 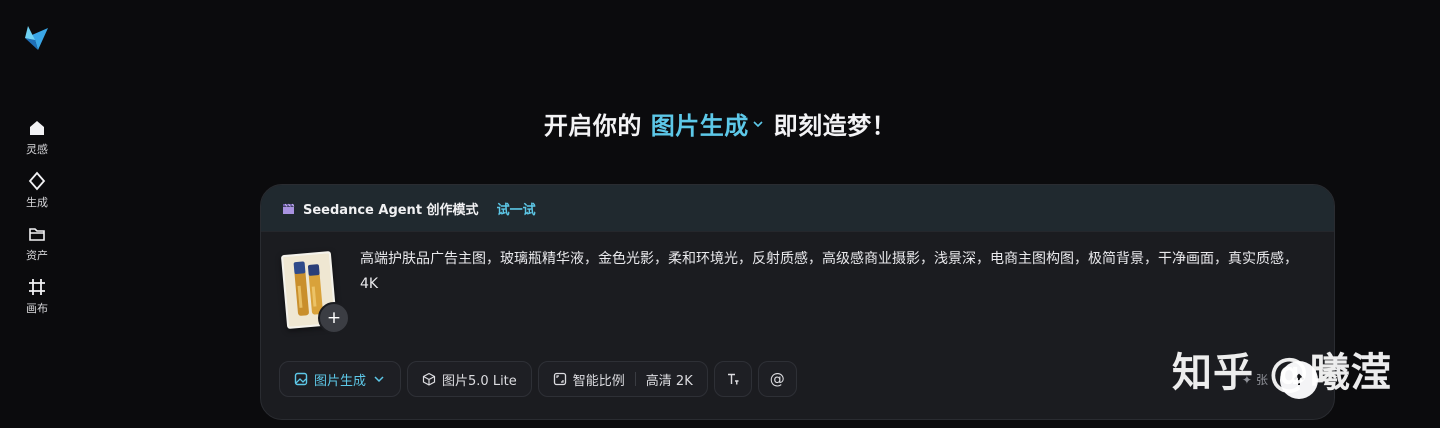 I want to click on page-title: 开启你的 图片生成 即刻造梦！, so click(x=720, y=123).